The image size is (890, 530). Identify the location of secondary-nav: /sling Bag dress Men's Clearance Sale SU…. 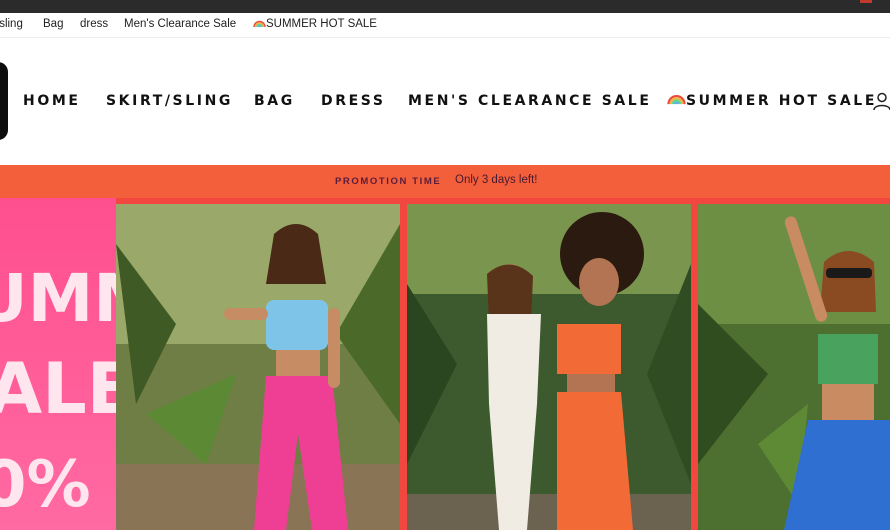
(445, 25).